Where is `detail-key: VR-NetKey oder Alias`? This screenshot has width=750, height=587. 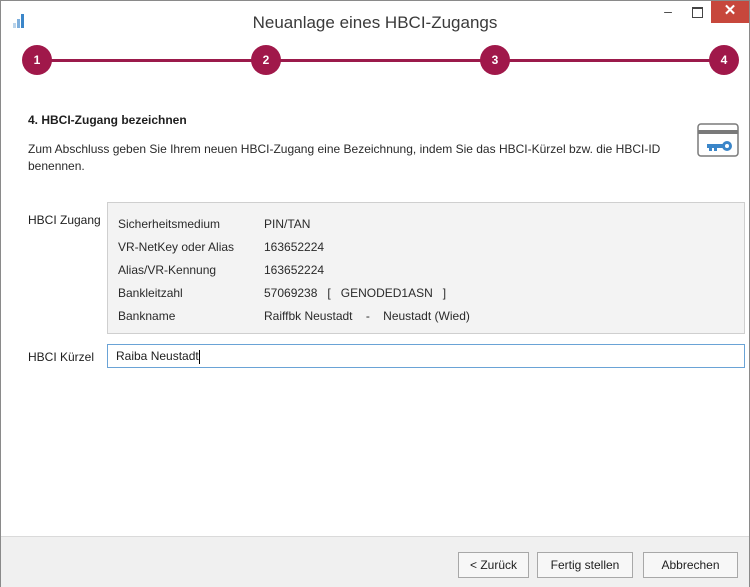
detail-key: VR-NetKey oder Alias is located at coordinates (176, 247).